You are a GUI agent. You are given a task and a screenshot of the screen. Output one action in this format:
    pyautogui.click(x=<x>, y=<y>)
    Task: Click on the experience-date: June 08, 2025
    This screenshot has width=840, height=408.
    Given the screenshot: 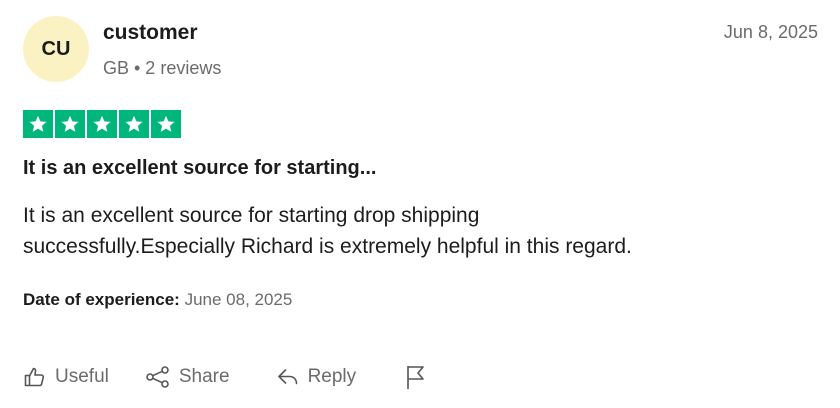 What is the action you would take?
    pyautogui.click(x=238, y=299)
    